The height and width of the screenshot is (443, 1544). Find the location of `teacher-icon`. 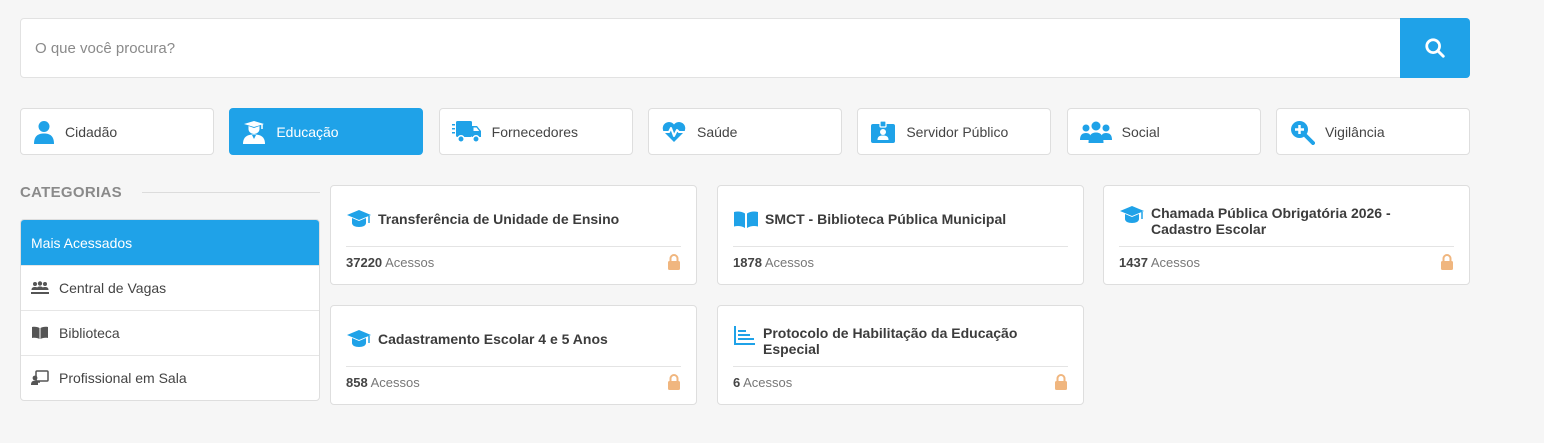

teacher-icon is located at coordinates (254, 132).